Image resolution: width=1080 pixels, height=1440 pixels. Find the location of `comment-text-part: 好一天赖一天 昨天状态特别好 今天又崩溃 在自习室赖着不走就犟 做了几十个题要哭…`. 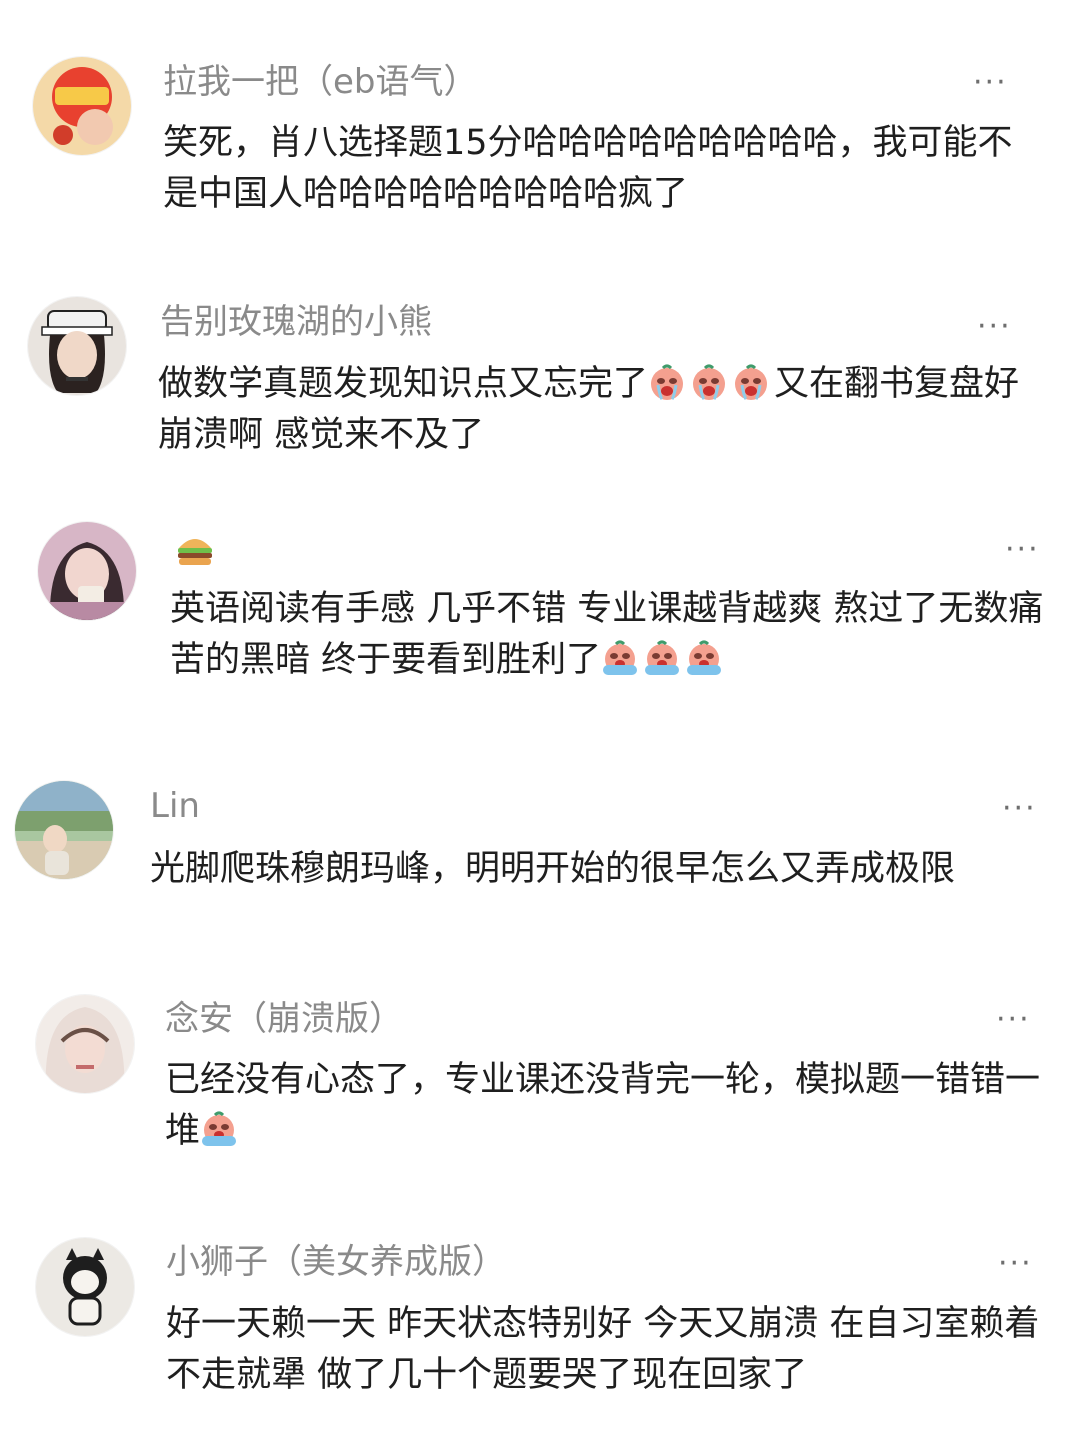

comment-text-part: 好一天赖一天 昨天状态特别好 今天又崩溃 在自习室赖着不走就犟 做了几十个题要哭… is located at coordinates (603, 1349).